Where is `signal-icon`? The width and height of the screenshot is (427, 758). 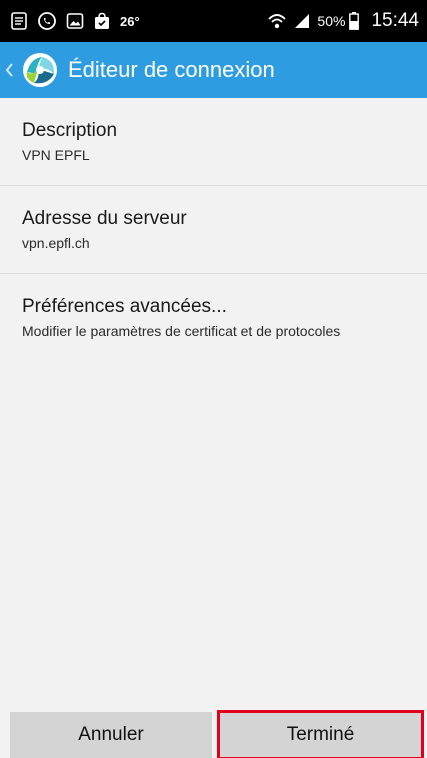 signal-icon is located at coordinates (302, 21).